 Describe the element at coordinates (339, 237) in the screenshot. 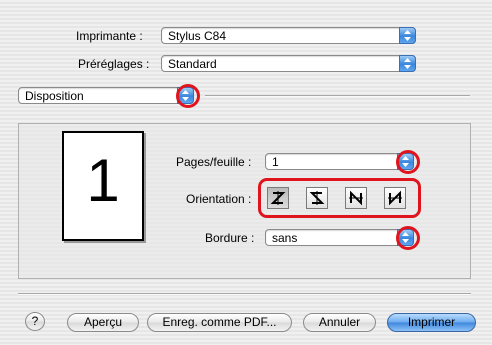

I see `border-popup: sans` at that location.